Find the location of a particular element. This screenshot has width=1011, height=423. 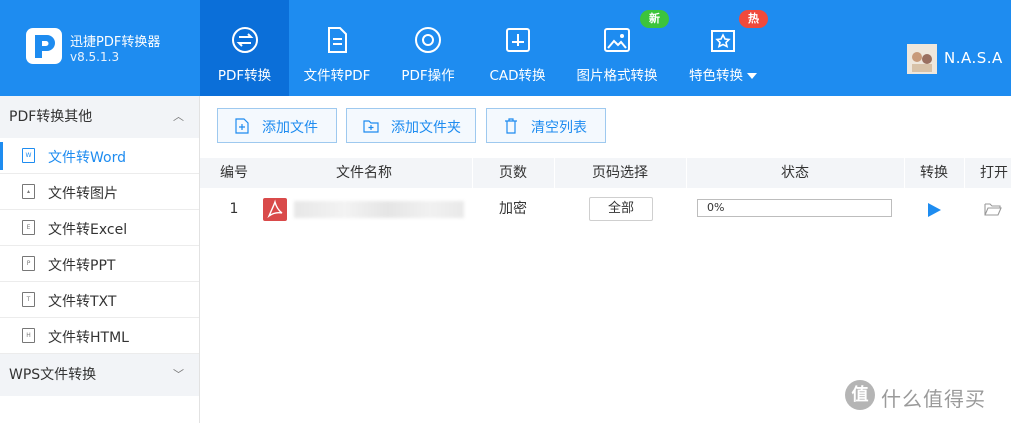

sidebar-group-title: WPS文件转换 is located at coordinates (53, 375).